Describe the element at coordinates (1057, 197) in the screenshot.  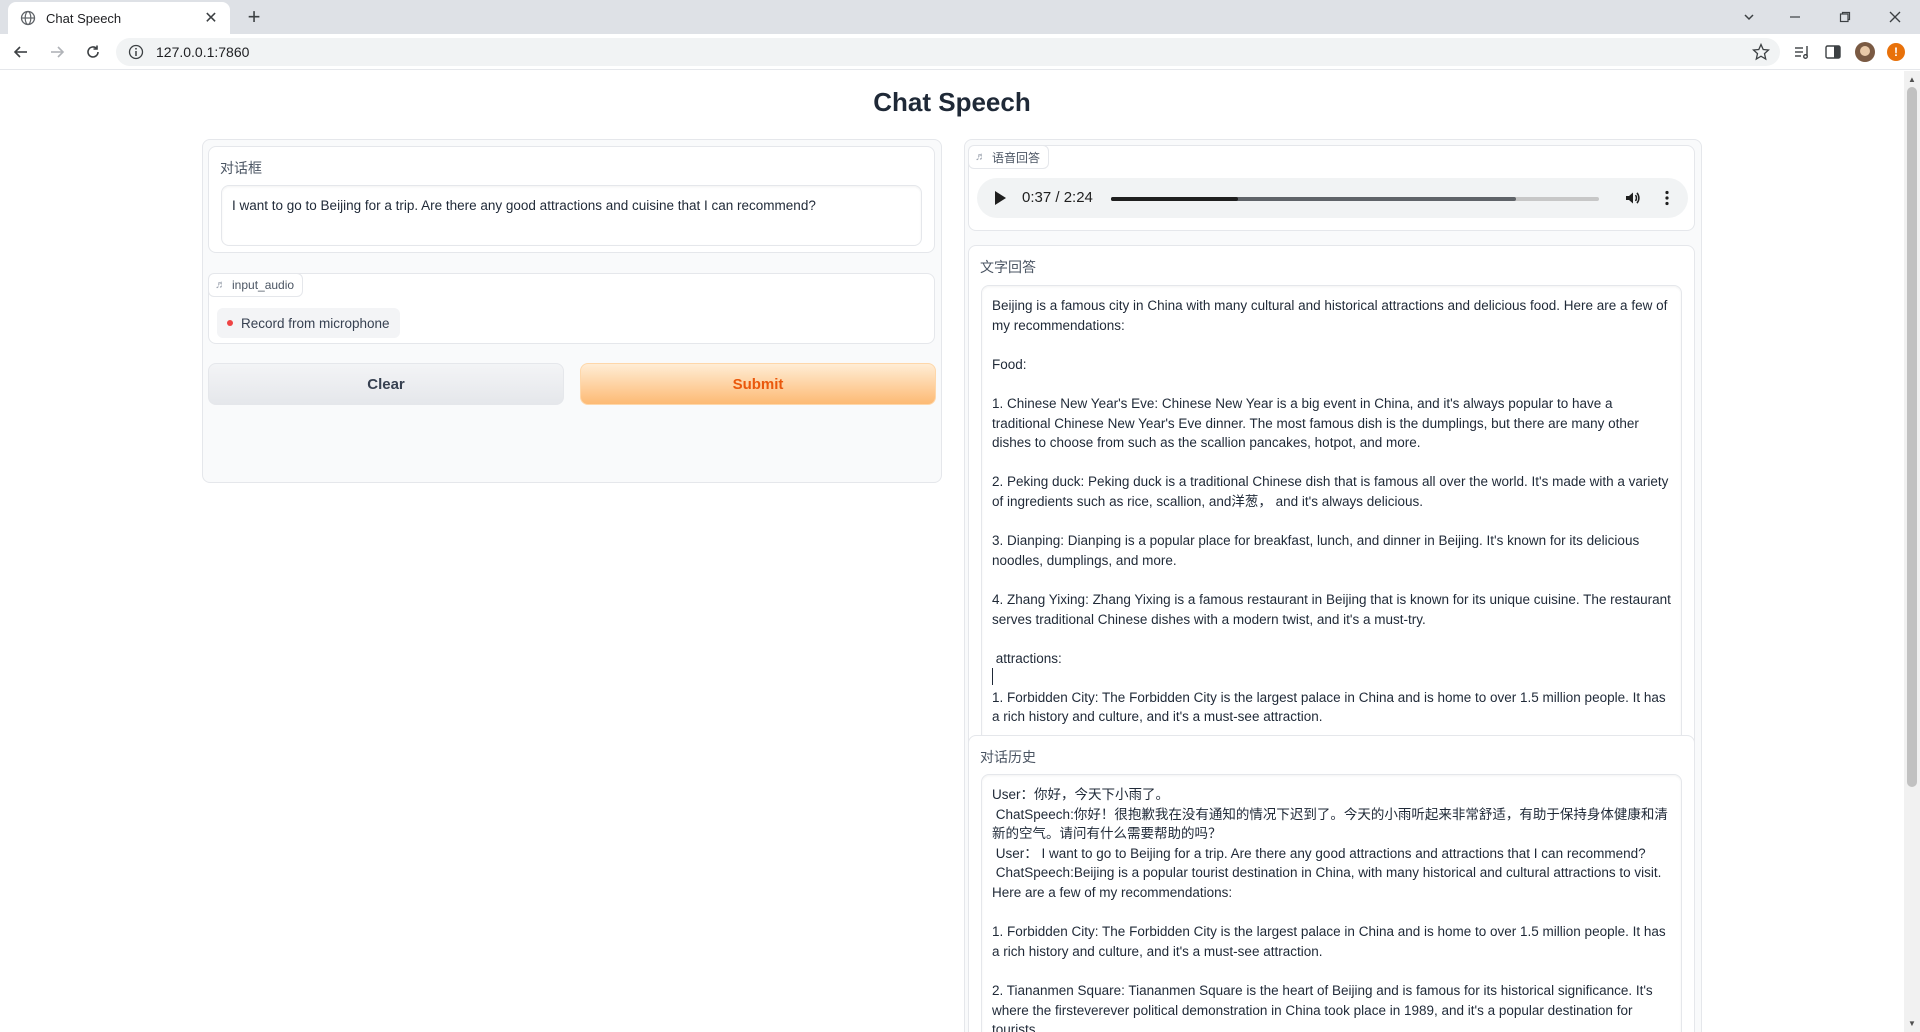
I see `playback-time: 0:37 / 2:24` at that location.